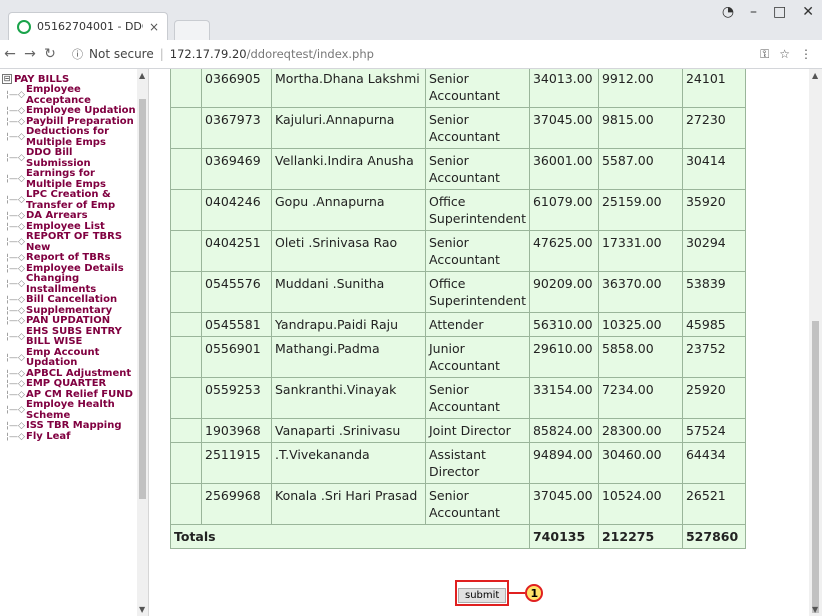 The height and width of the screenshot is (616, 822). What do you see at coordinates (71, 284) in the screenshot?
I see `sidebar-item: ¦—◇ Changing Installments` at bounding box center [71, 284].